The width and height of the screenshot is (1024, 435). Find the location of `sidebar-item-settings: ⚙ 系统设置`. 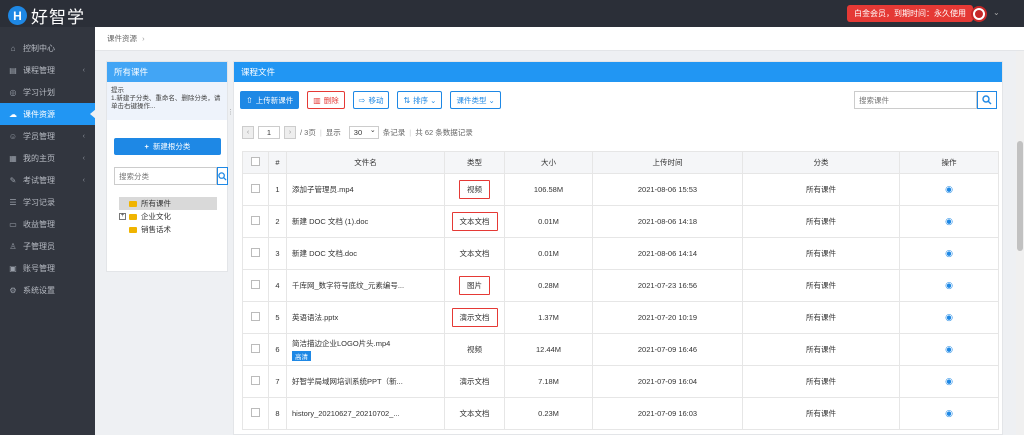

sidebar-item-settings: ⚙ 系统设置 is located at coordinates (47, 290).